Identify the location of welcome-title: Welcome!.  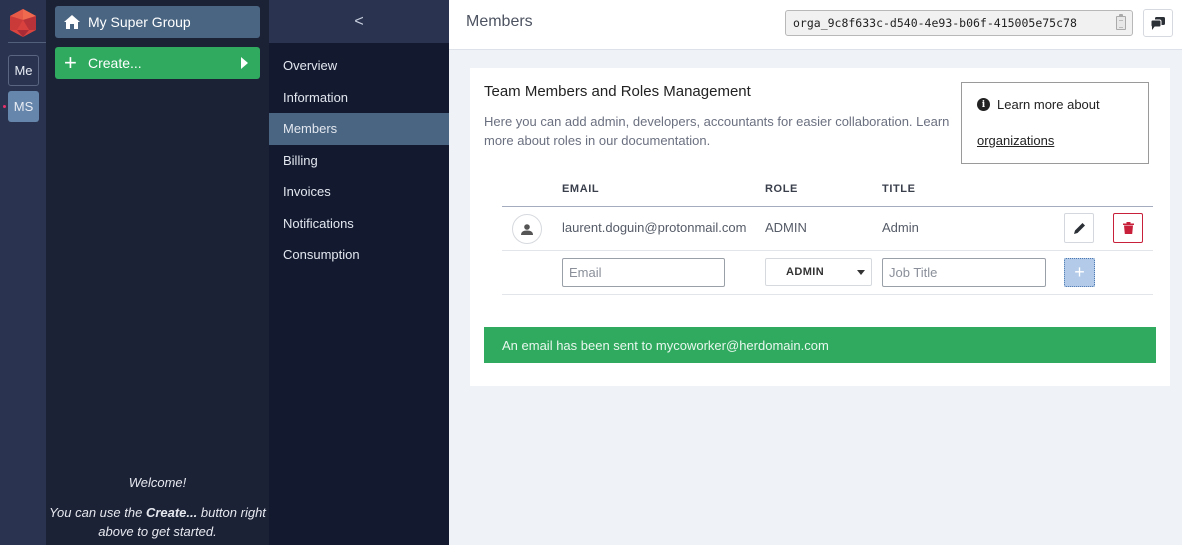
(157, 482).